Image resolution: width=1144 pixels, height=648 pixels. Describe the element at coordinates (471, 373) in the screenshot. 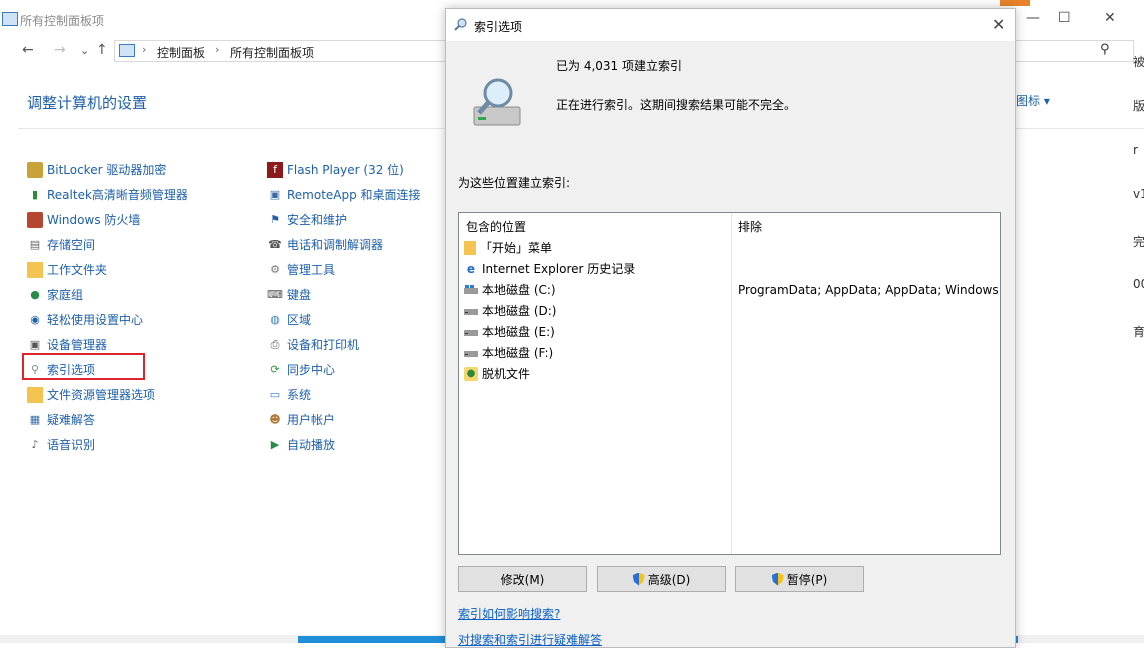

I see `offline-files-icon: ●` at that location.